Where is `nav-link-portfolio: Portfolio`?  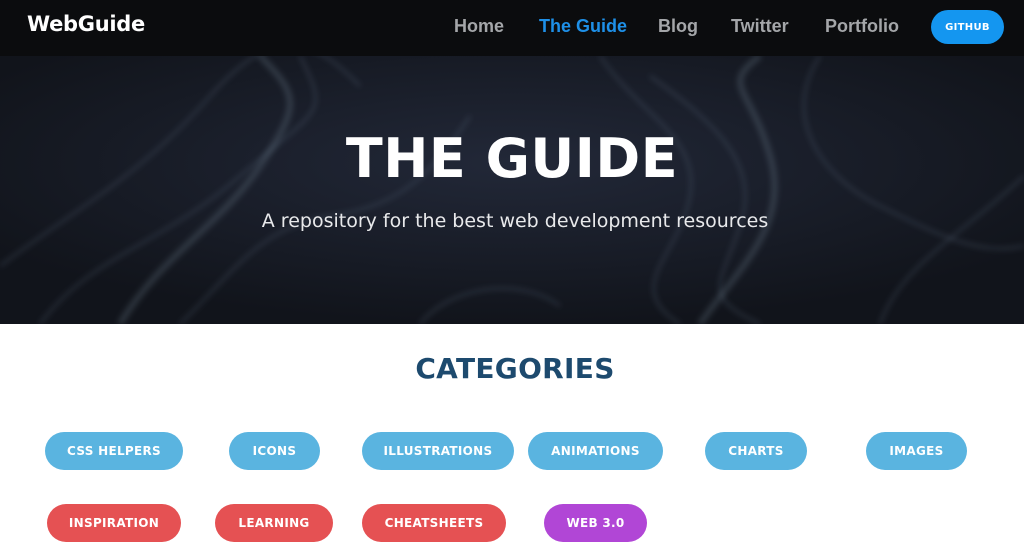 nav-link-portfolio: Portfolio is located at coordinates (862, 26).